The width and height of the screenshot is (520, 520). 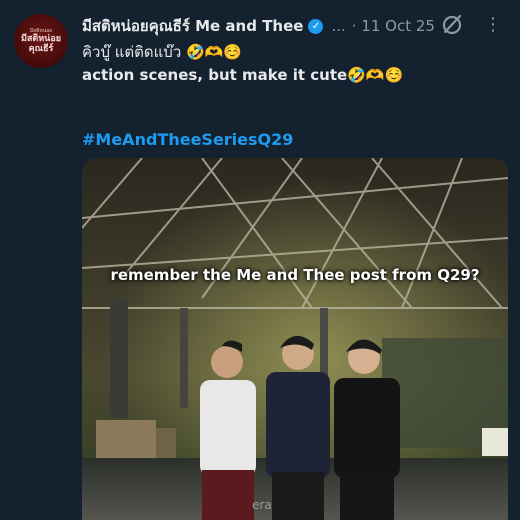 What do you see at coordinates (192, 26) in the screenshot?
I see `display-name: มีสติหน่อยคุณธีร์ Me and Thee` at bounding box center [192, 26].